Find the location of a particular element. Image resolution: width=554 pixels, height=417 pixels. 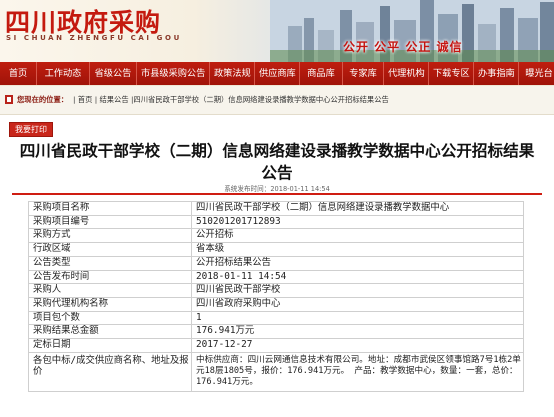

nav-item: 供应商库 is located at coordinates (277, 73).